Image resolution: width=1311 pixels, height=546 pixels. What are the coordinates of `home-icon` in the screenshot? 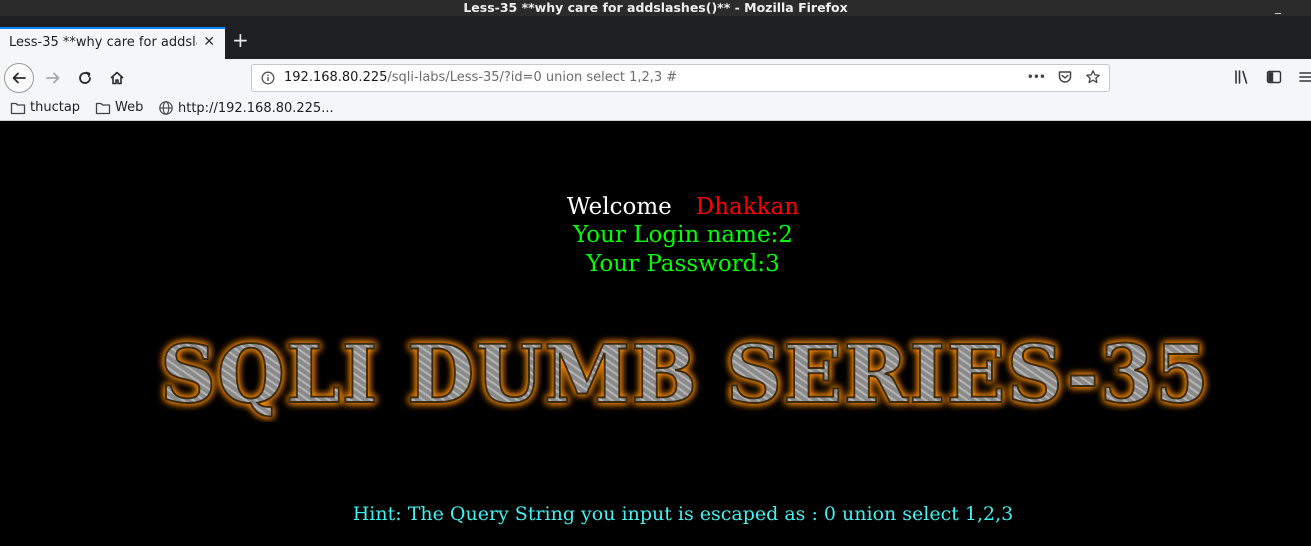 It's located at (117, 78).